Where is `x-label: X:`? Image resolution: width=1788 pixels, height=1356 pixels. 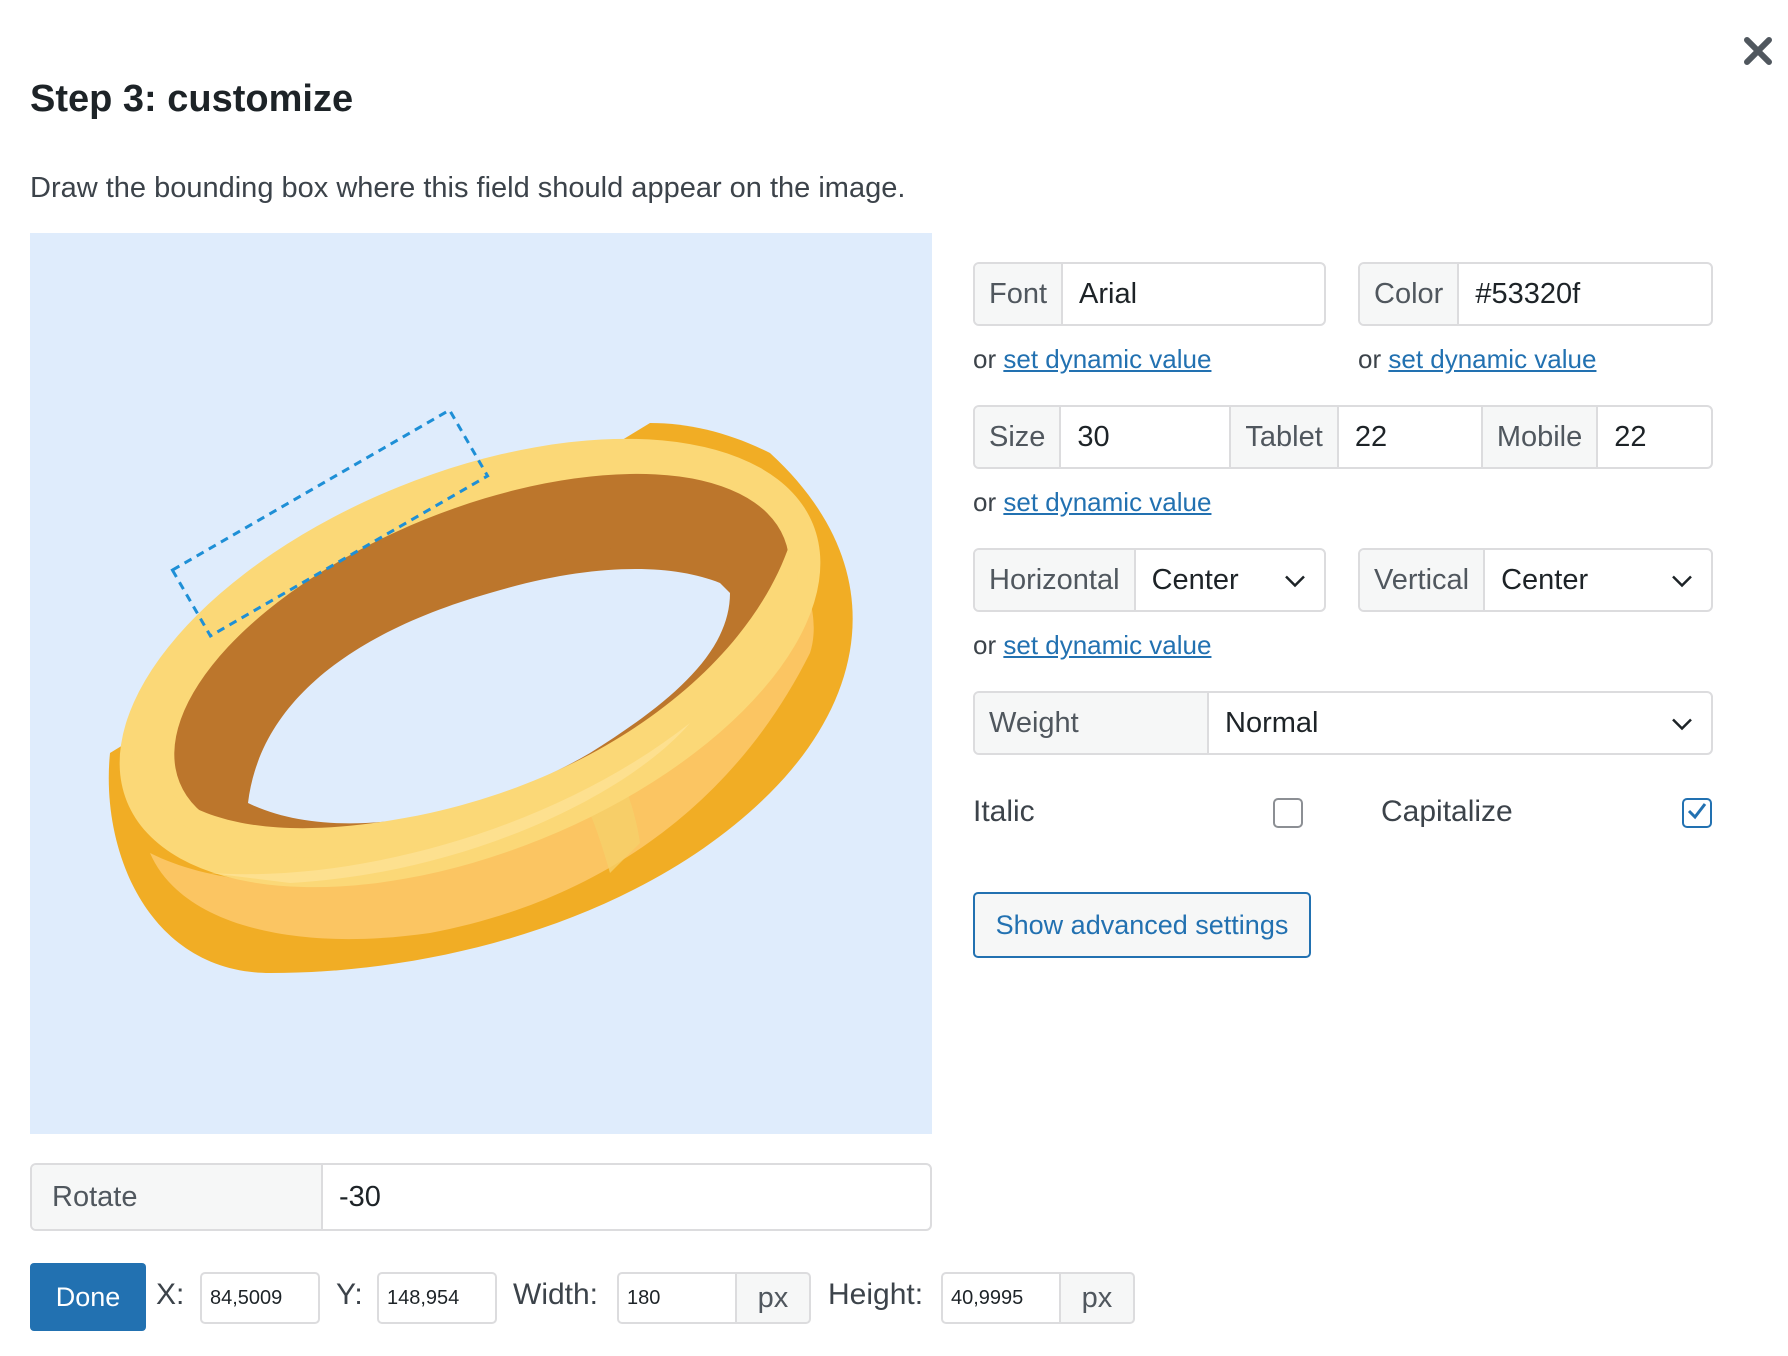
x-label: X: is located at coordinates (170, 1294).